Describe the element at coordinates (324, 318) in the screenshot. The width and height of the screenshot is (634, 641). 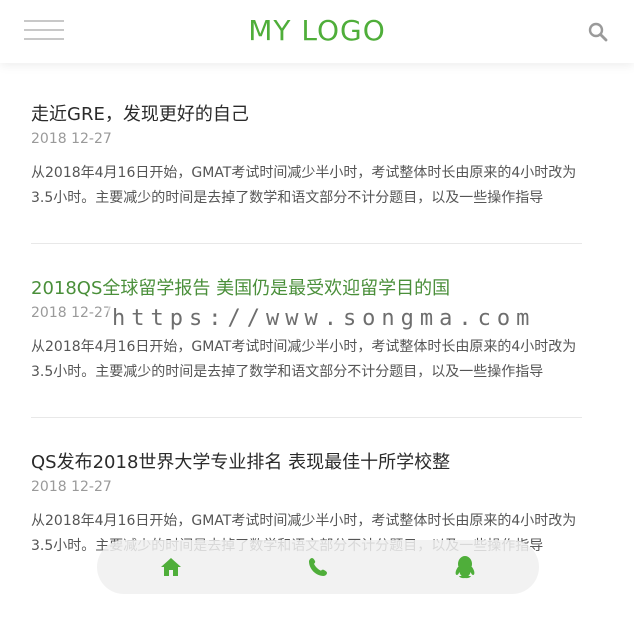
I see `watermark: https://www.songma.com` at that location.